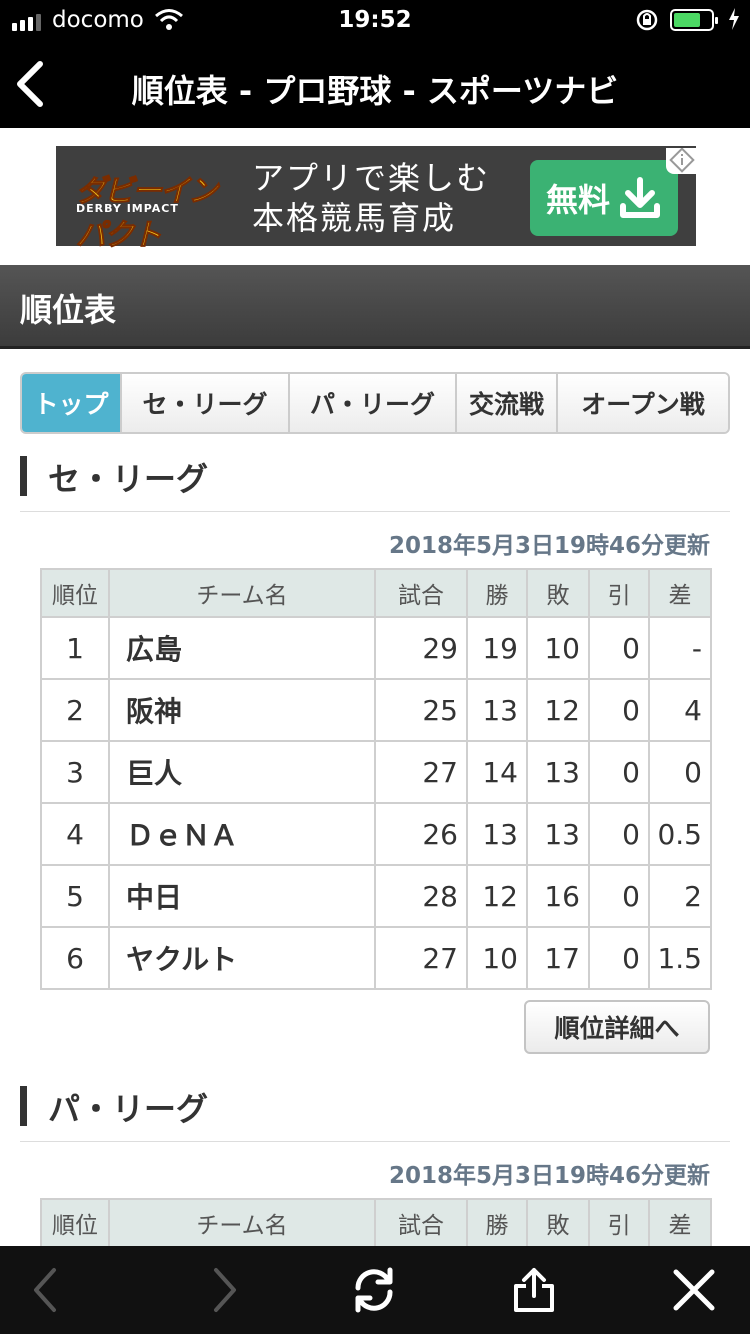 The height and width of the screenshot is (1334, 750). I want to click on pacific-standings-table: 順位 チーム名 試合 勝 敗 引 差, so click(376, 1223).